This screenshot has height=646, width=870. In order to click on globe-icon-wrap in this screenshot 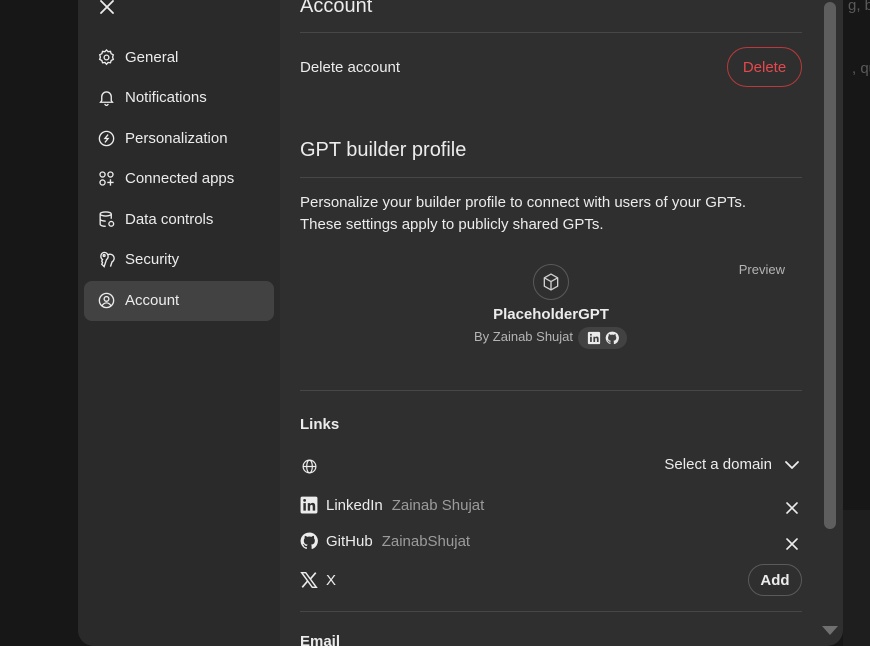, I will do `click(309, 466)`.